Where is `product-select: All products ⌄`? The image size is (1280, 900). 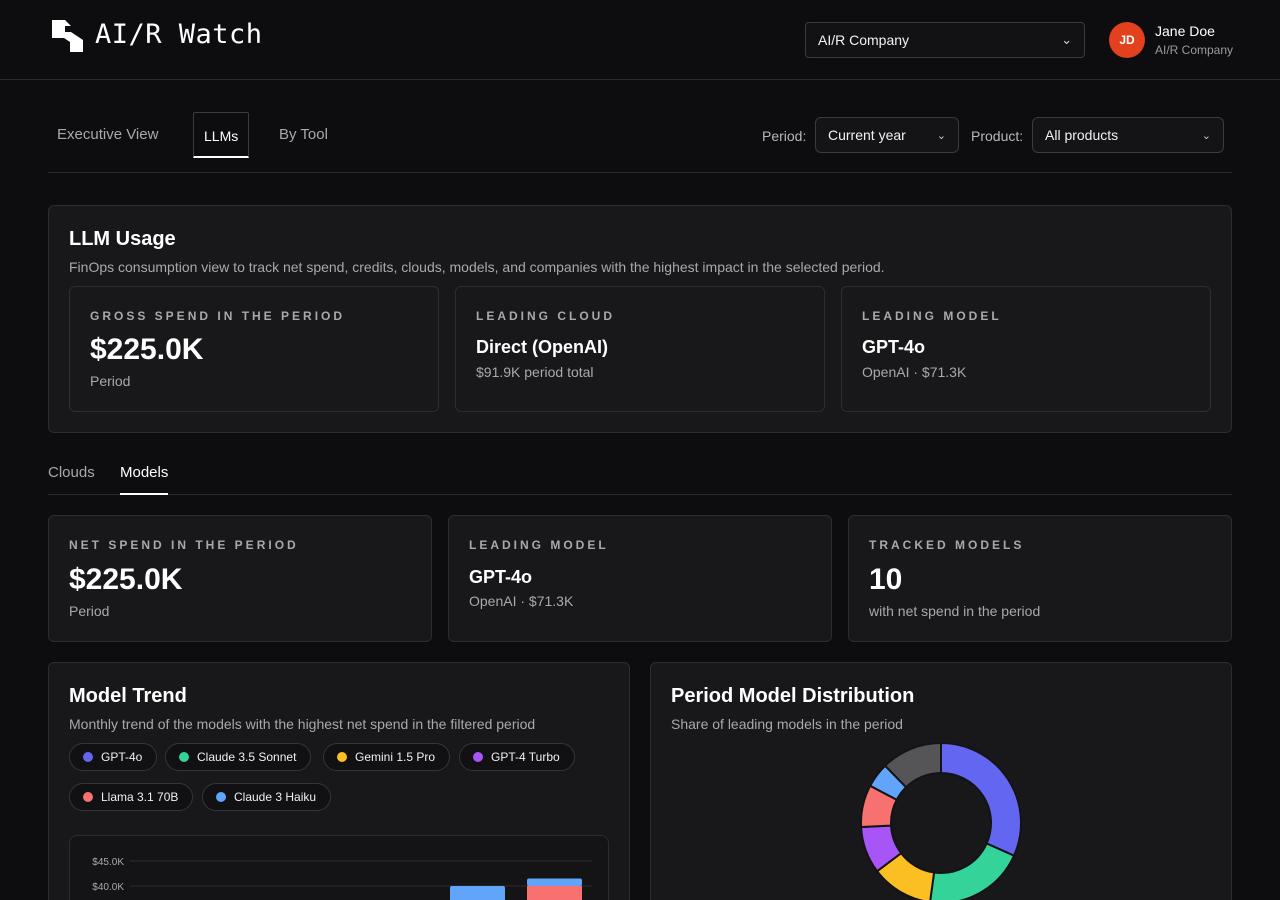 product-select: All products ⌄ is located at coordinates (1128, 135).